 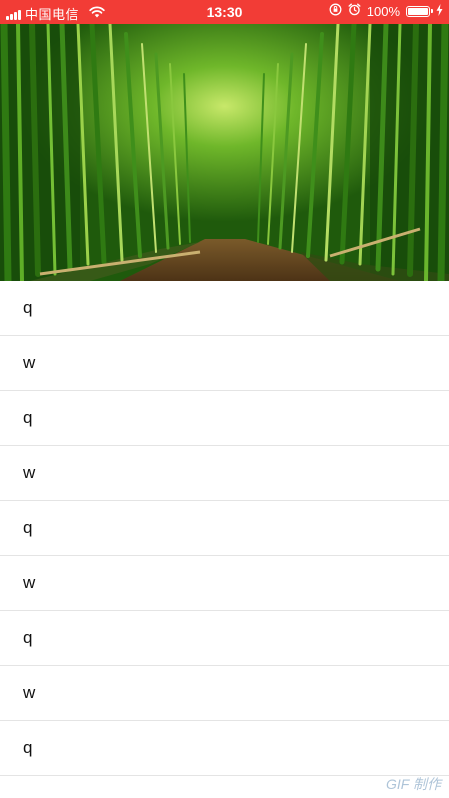 What do you see at coordinates (439, 11) in the screenshot?
I see `charging-icon` at bounding box center [439, 11].